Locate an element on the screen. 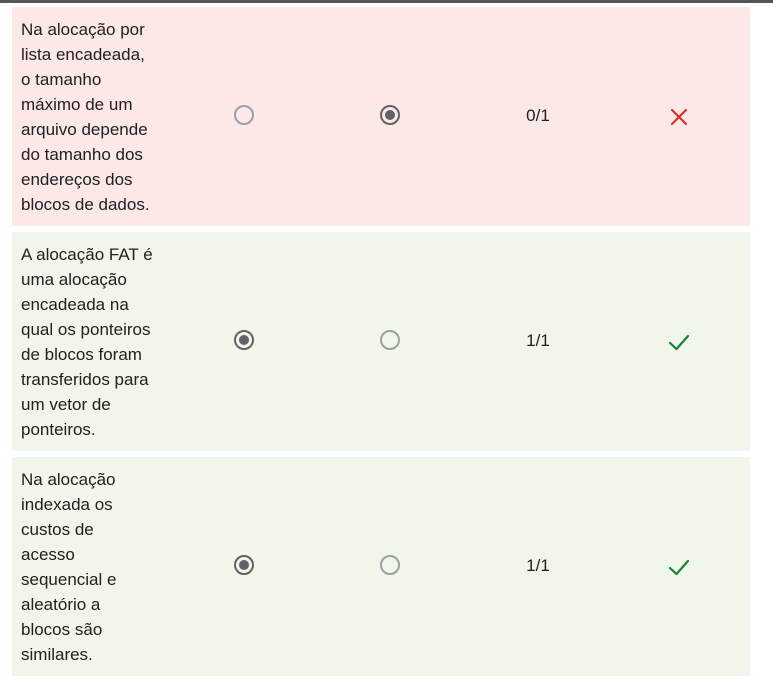 Image resolution: width=773 pixels, height=682 pixels. top-divider is located at coordinates (386, 1).